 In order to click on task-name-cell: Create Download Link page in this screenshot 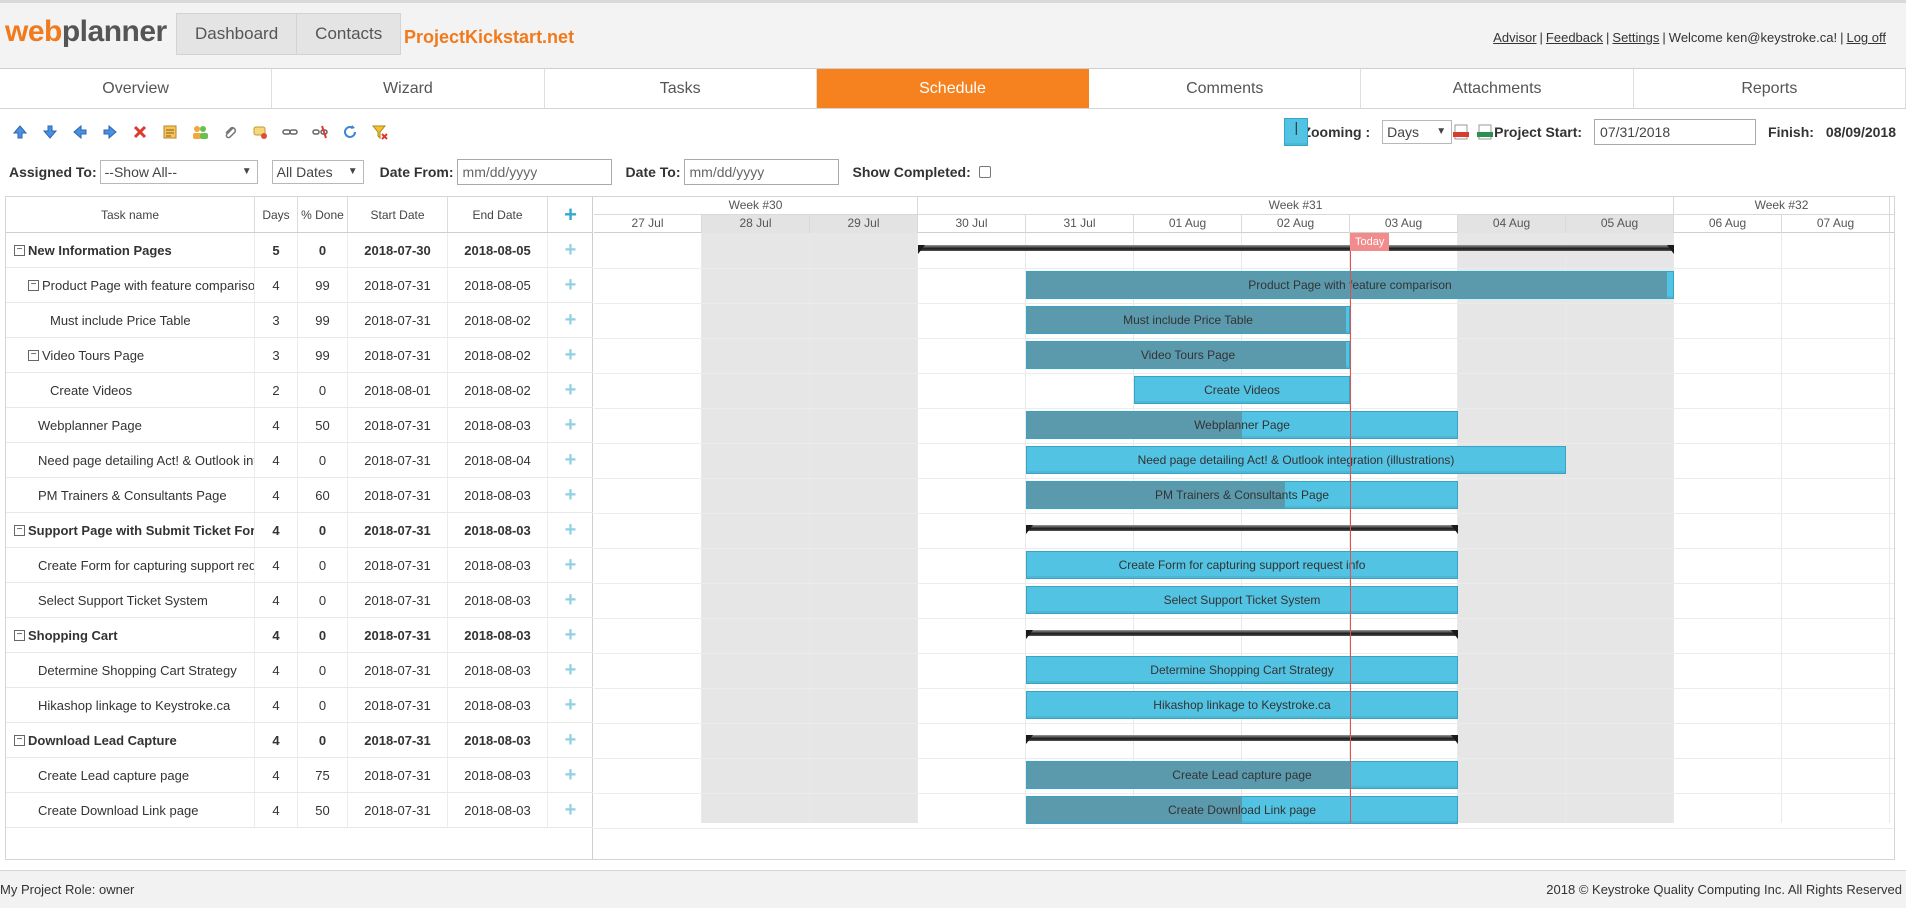, I will do `click(130, 810)`.